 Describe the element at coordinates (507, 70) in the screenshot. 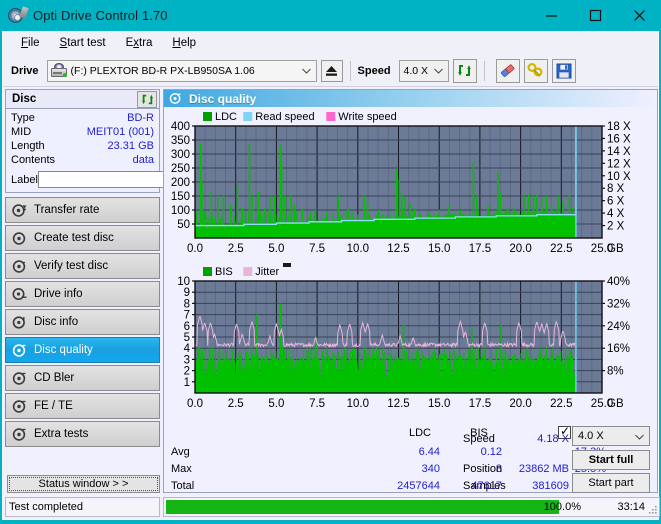

I see `erase-button` at that location.